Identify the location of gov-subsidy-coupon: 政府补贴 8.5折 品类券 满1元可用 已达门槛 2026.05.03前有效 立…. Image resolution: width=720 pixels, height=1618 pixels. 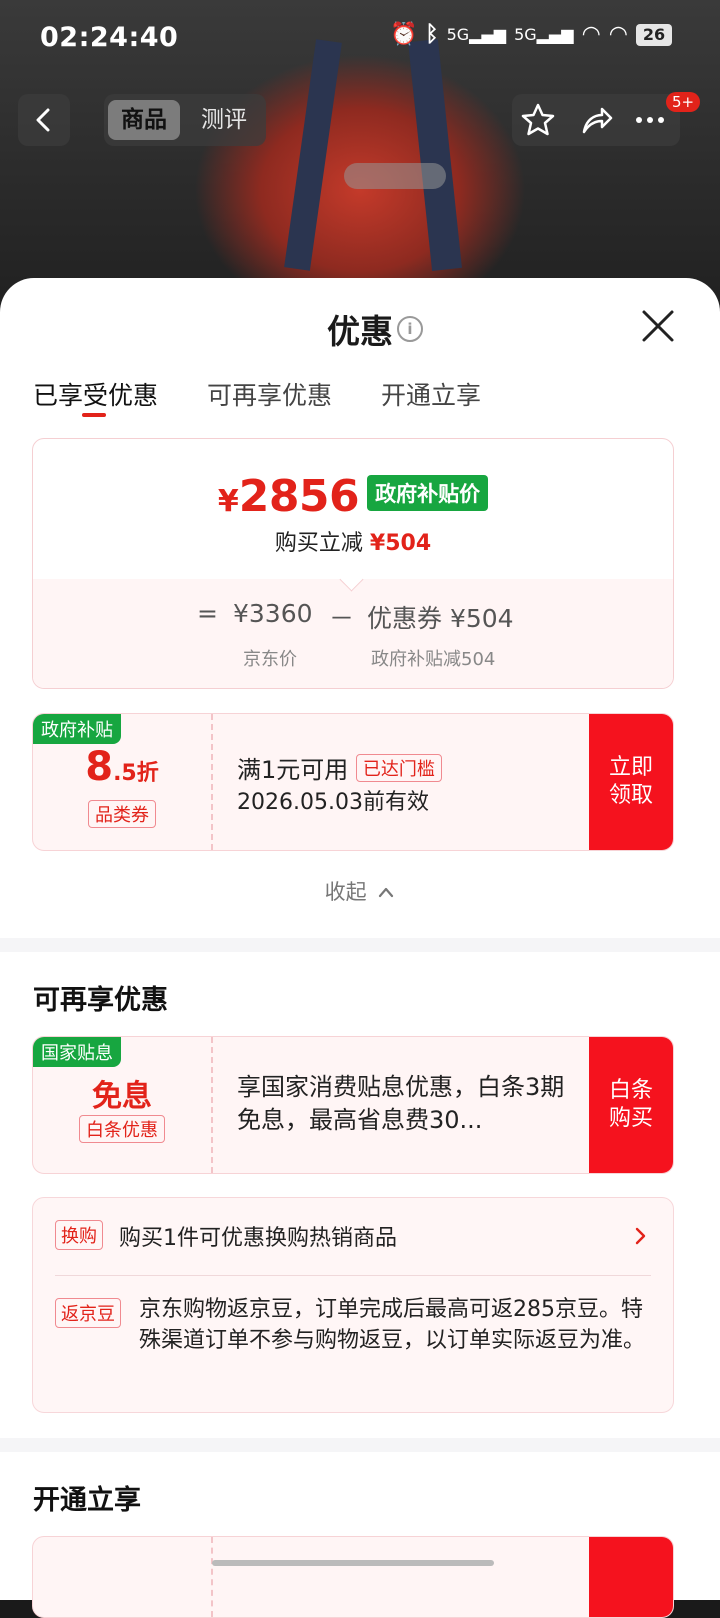
(353, 782).